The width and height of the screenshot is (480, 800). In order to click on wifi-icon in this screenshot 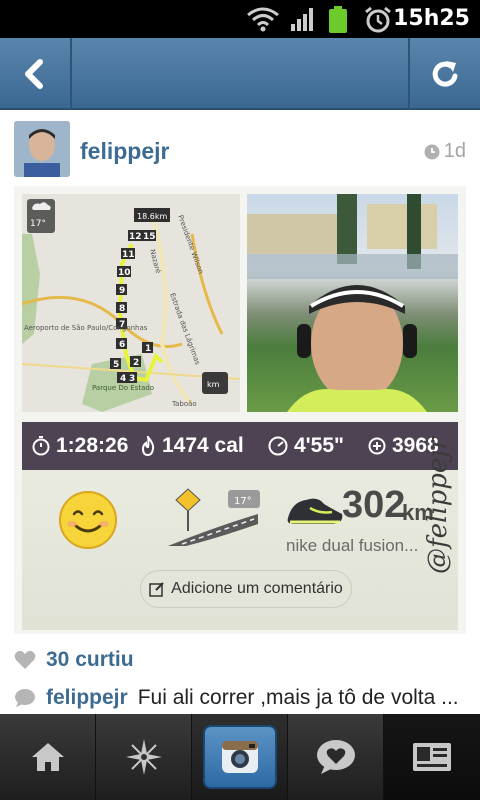, I will do `click(263, 19)`.